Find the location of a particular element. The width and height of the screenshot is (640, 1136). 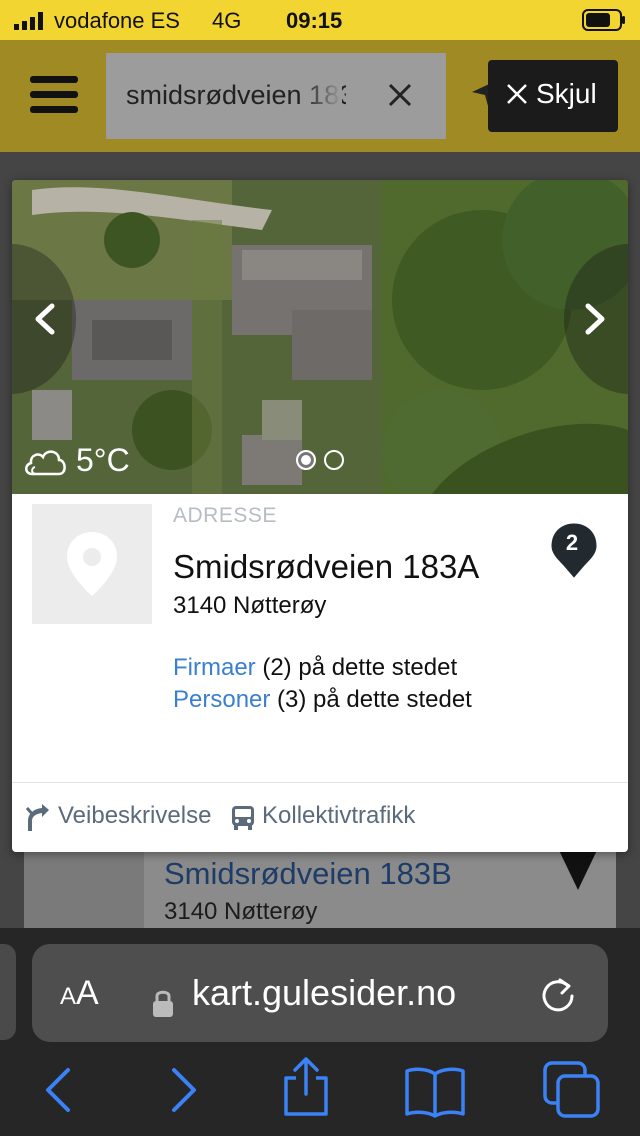

location-pin-icon is located at coordinates (92, 564).